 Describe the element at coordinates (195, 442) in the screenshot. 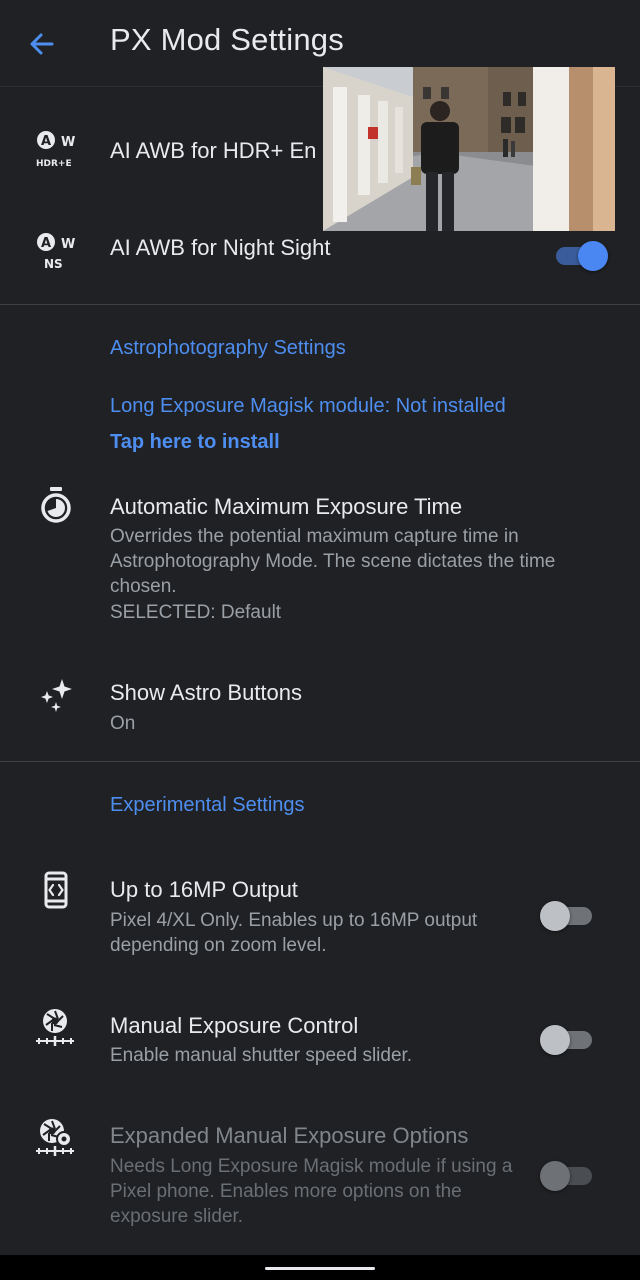

I see `install-link: Tap here to install` at that location.